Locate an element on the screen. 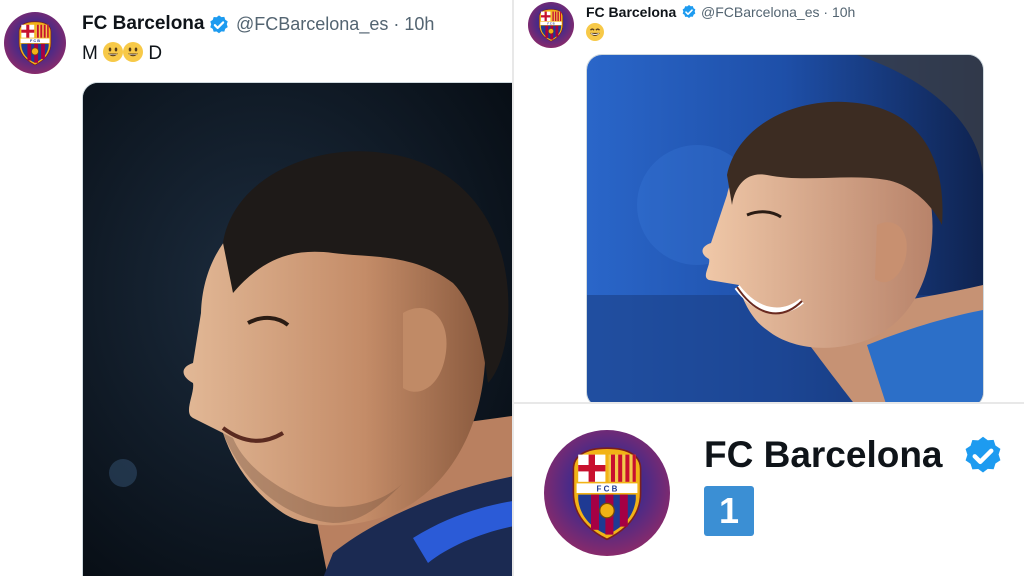  badge-number: 1 is located at coordinates (729, 510).